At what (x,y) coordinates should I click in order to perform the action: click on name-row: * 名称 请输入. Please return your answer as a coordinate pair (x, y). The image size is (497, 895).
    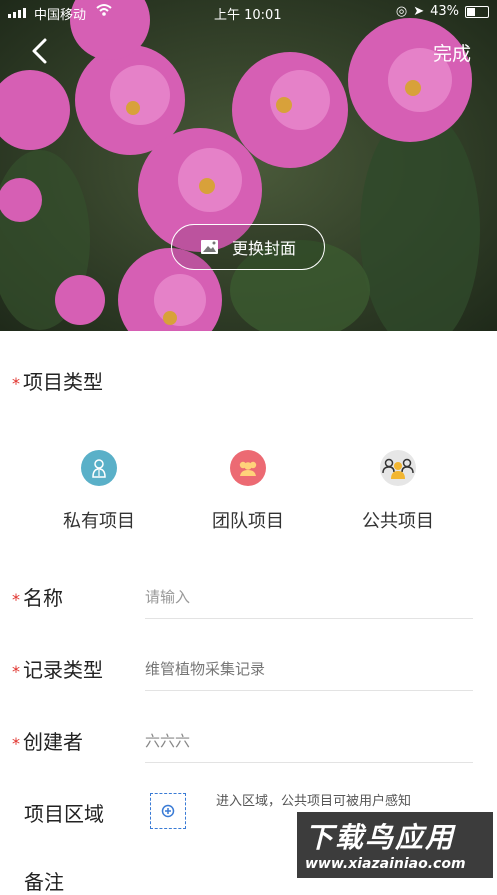
    Looking at the image, I should click on (248, 600).